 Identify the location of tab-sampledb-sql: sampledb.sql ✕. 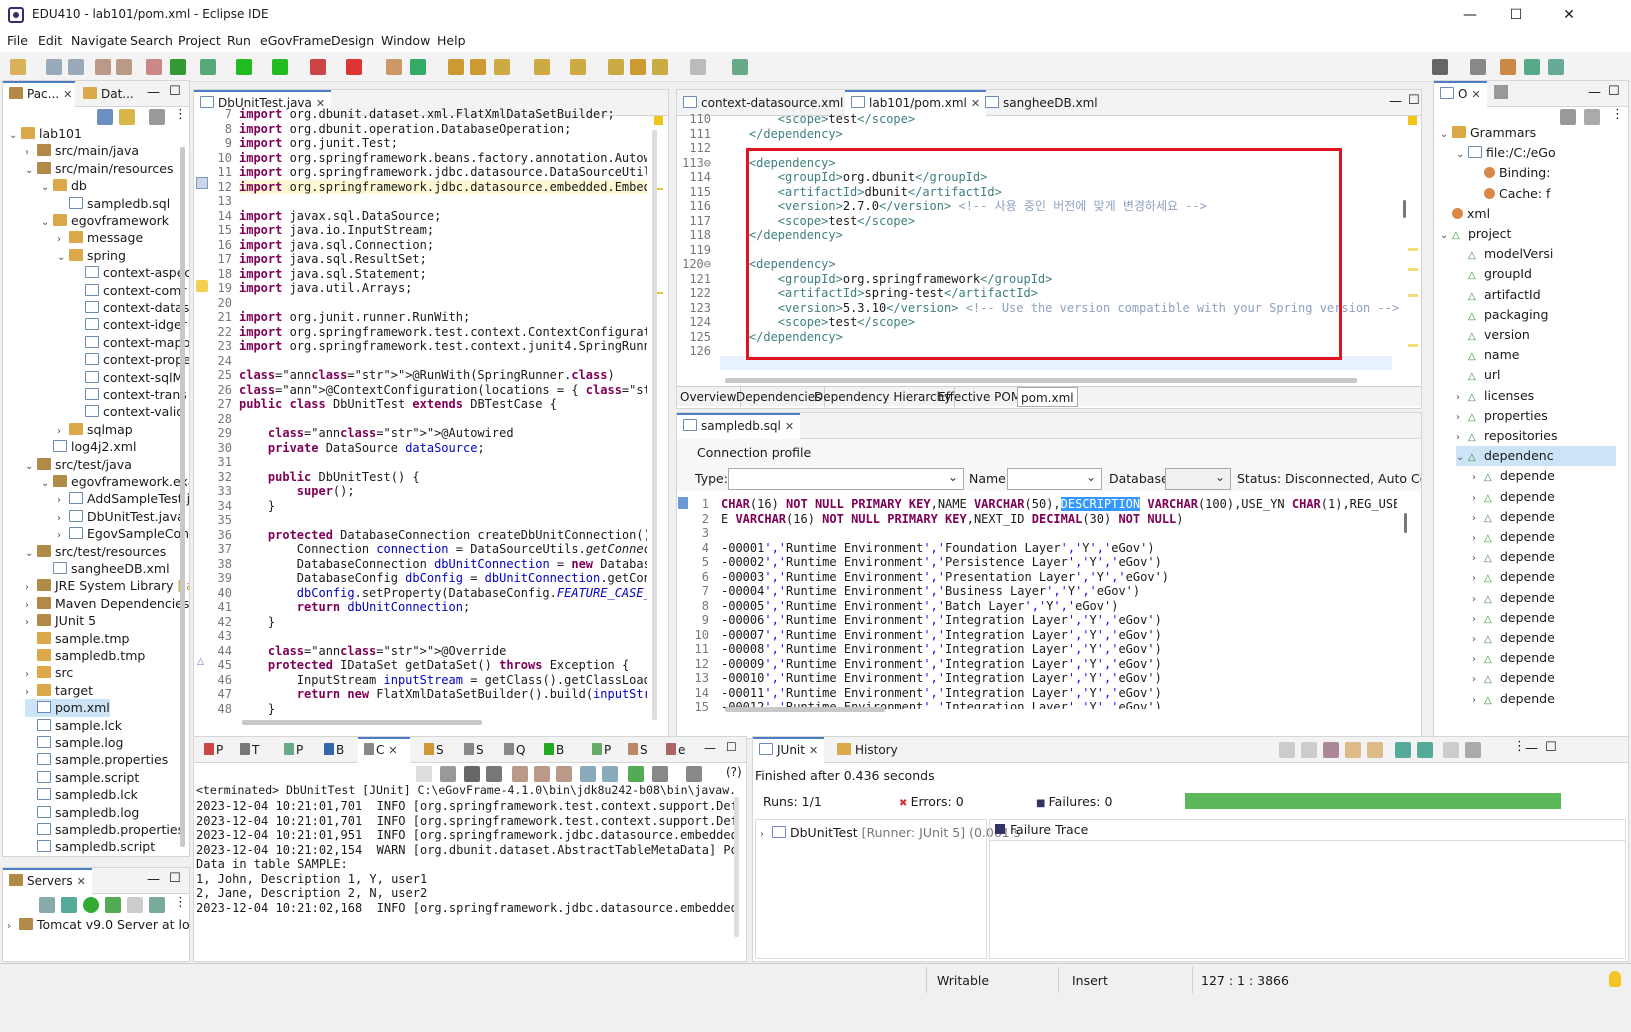
(739, 426).